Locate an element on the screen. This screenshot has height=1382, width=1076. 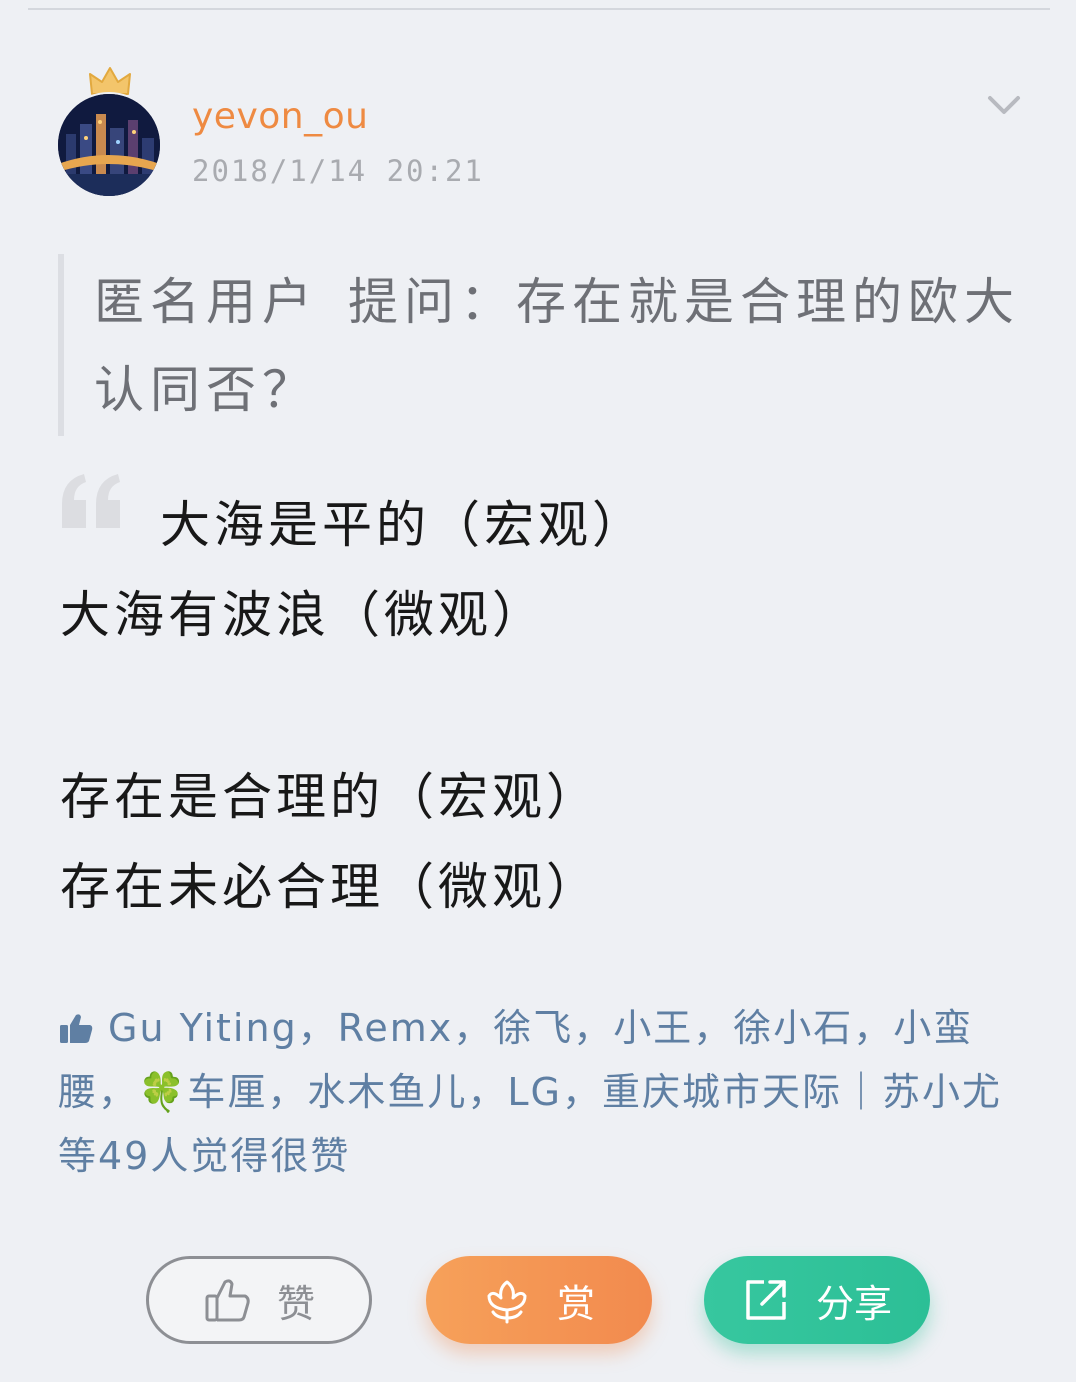
avatar is located at coordinates (109, 145).